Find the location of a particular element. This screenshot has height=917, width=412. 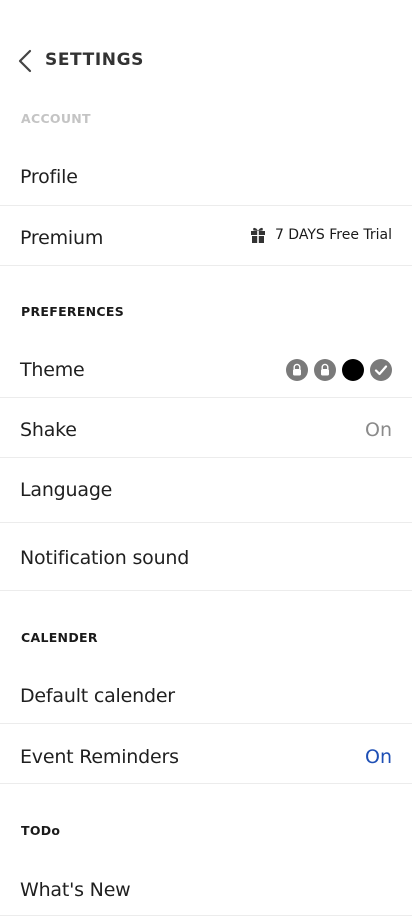

row-label: Profile is located at coordinates (49, 177).